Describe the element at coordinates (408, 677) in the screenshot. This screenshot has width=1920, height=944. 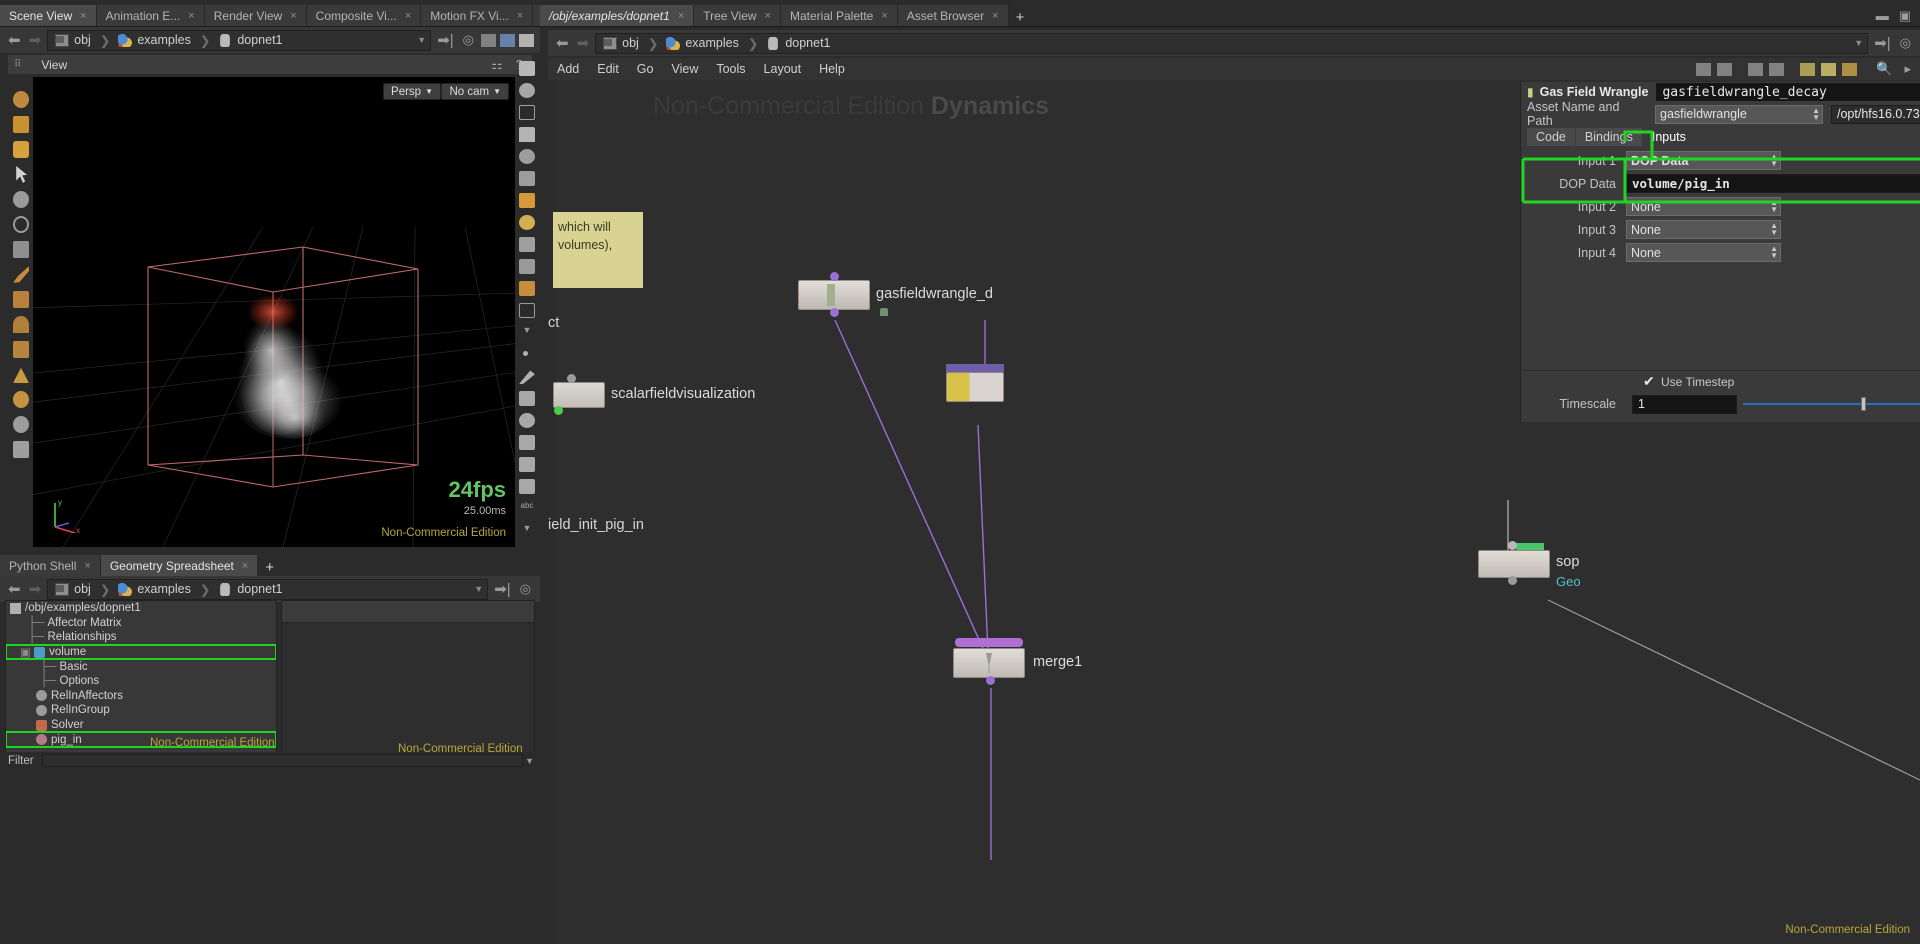
I see `geometry-spreadsheet-pane` at that location.